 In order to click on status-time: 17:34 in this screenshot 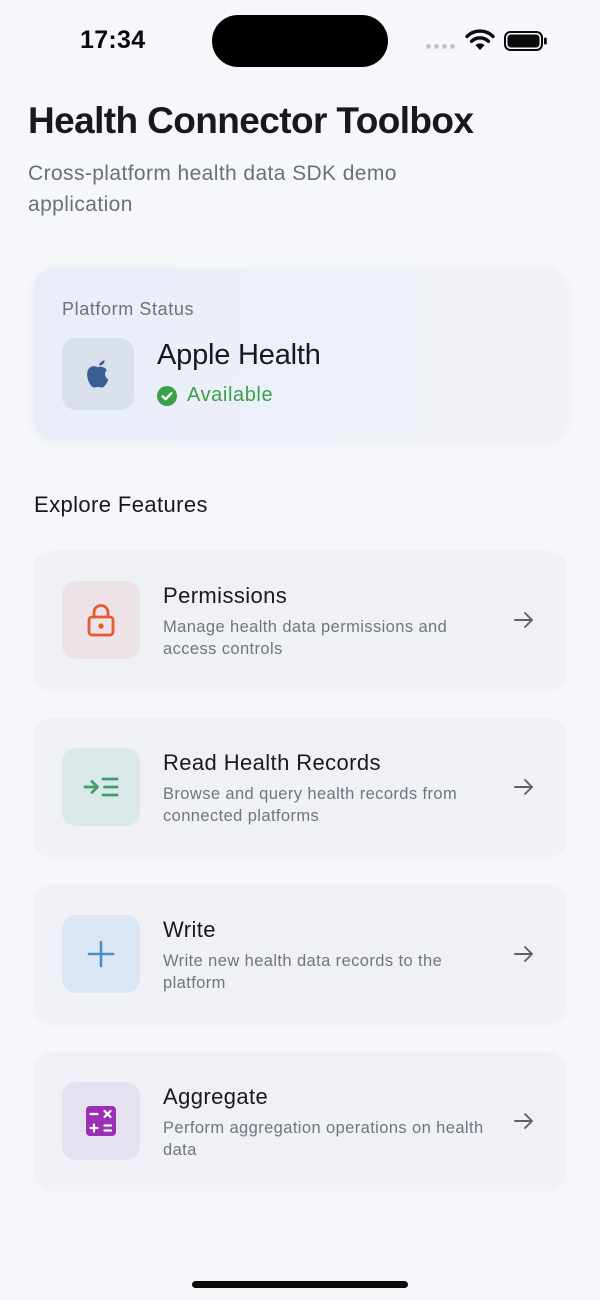, I will do `click(113, 40)`.